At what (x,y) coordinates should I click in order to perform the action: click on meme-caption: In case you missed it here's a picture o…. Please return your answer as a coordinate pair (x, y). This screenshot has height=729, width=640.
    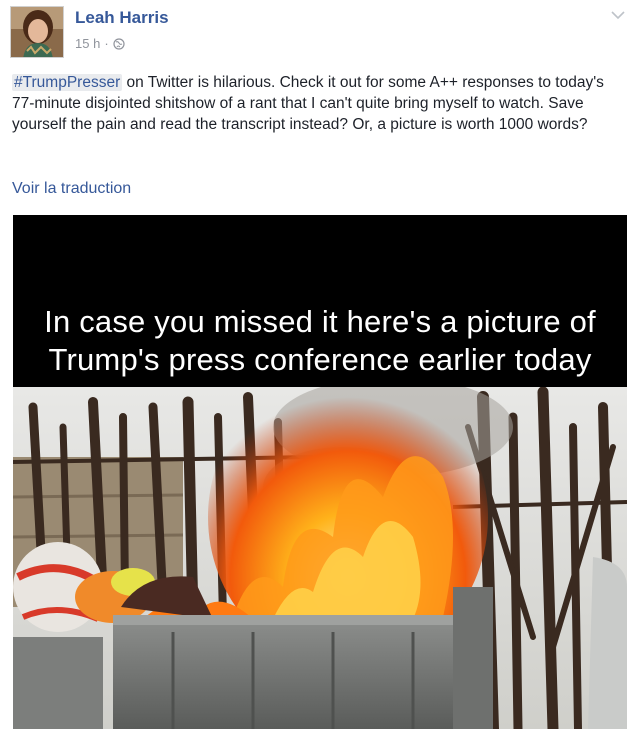
    Looking at the image, I should click on (320, 341).